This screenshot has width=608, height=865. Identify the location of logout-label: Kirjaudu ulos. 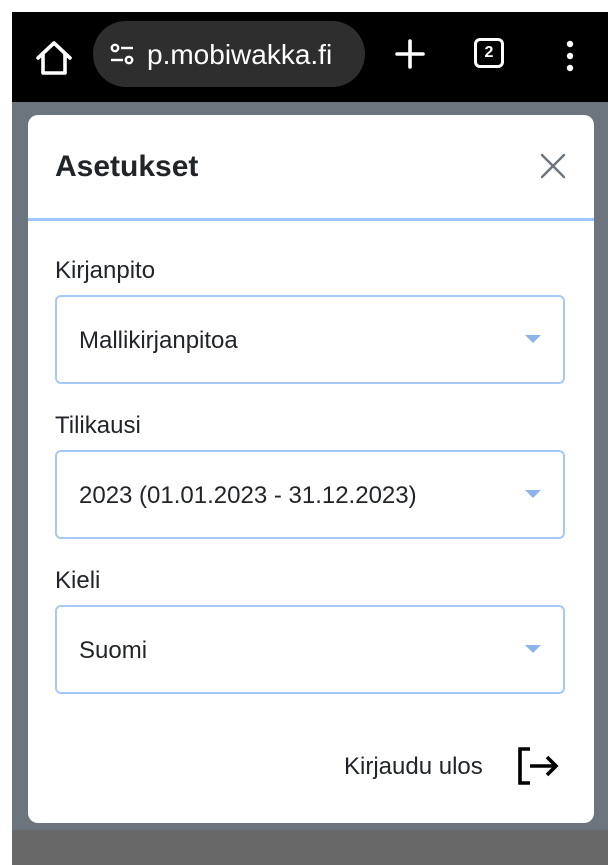
(413, 766).